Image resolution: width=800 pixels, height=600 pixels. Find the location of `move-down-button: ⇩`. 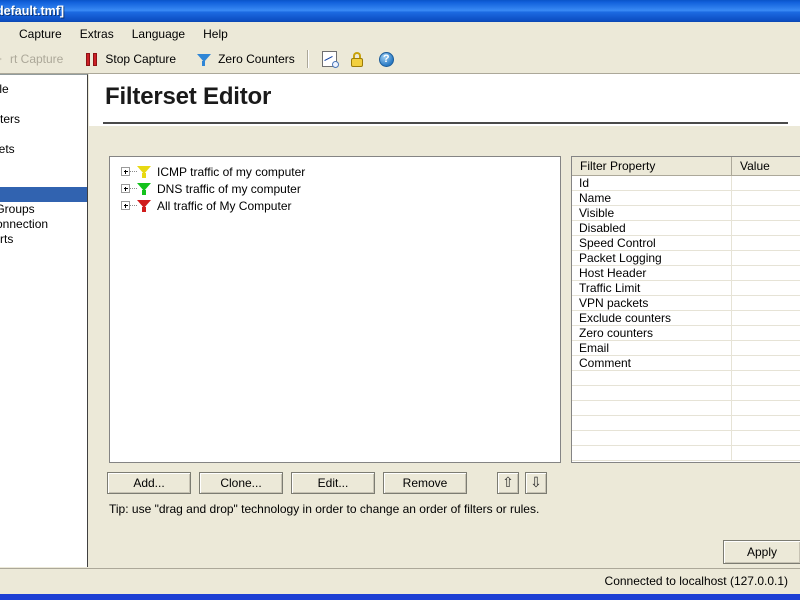

move-down-button: ⇩ is located at coordinates (536, 483).